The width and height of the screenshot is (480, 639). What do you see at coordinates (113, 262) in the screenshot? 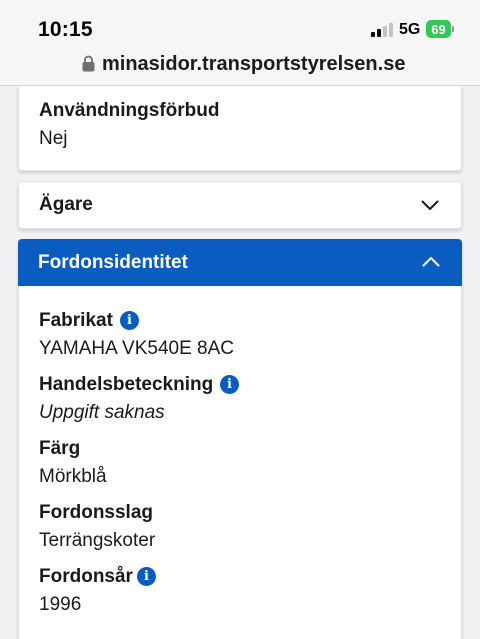
I see `accordion-title: Fordonsidentitet` at bounding box center [113, 262].